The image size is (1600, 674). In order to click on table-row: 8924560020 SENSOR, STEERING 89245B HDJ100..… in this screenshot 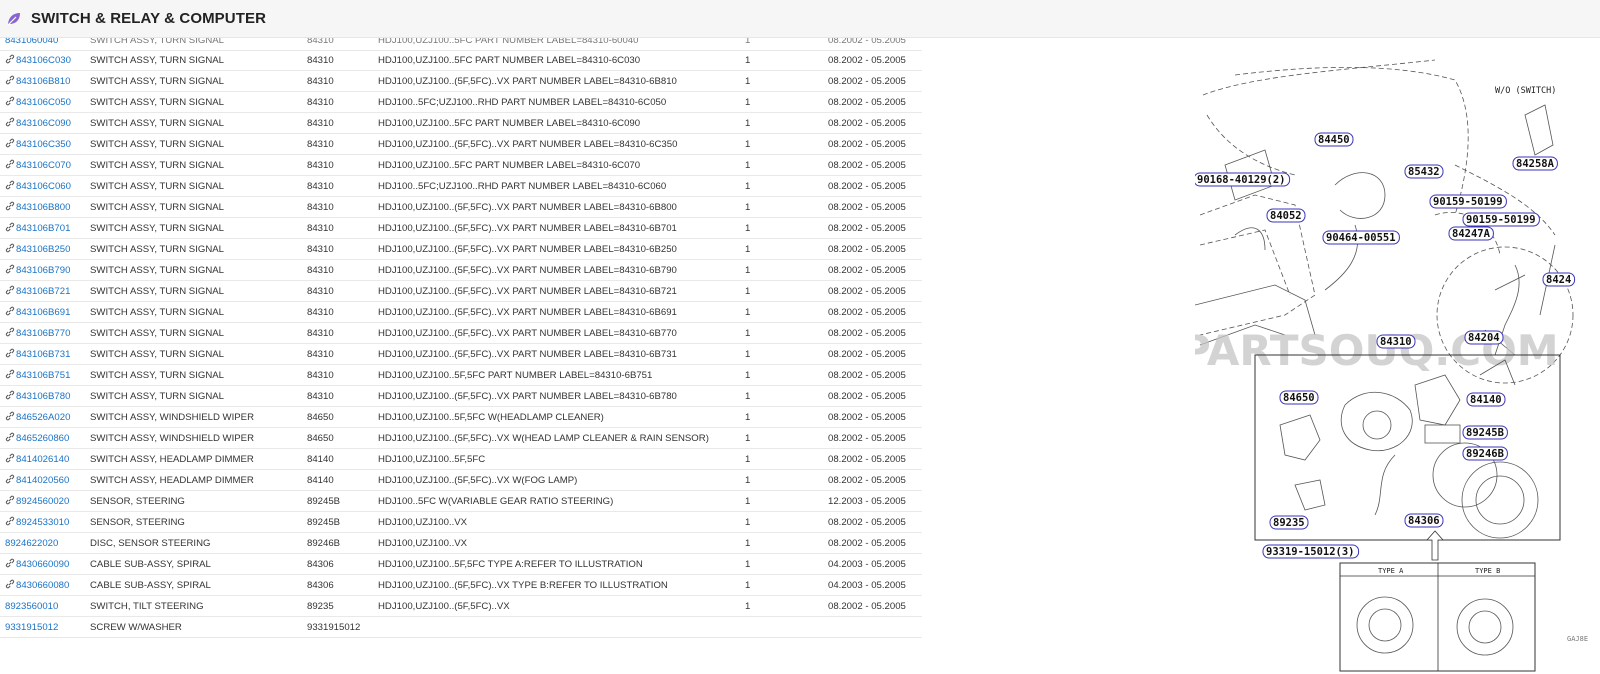, I will do `click(461, 501)`.